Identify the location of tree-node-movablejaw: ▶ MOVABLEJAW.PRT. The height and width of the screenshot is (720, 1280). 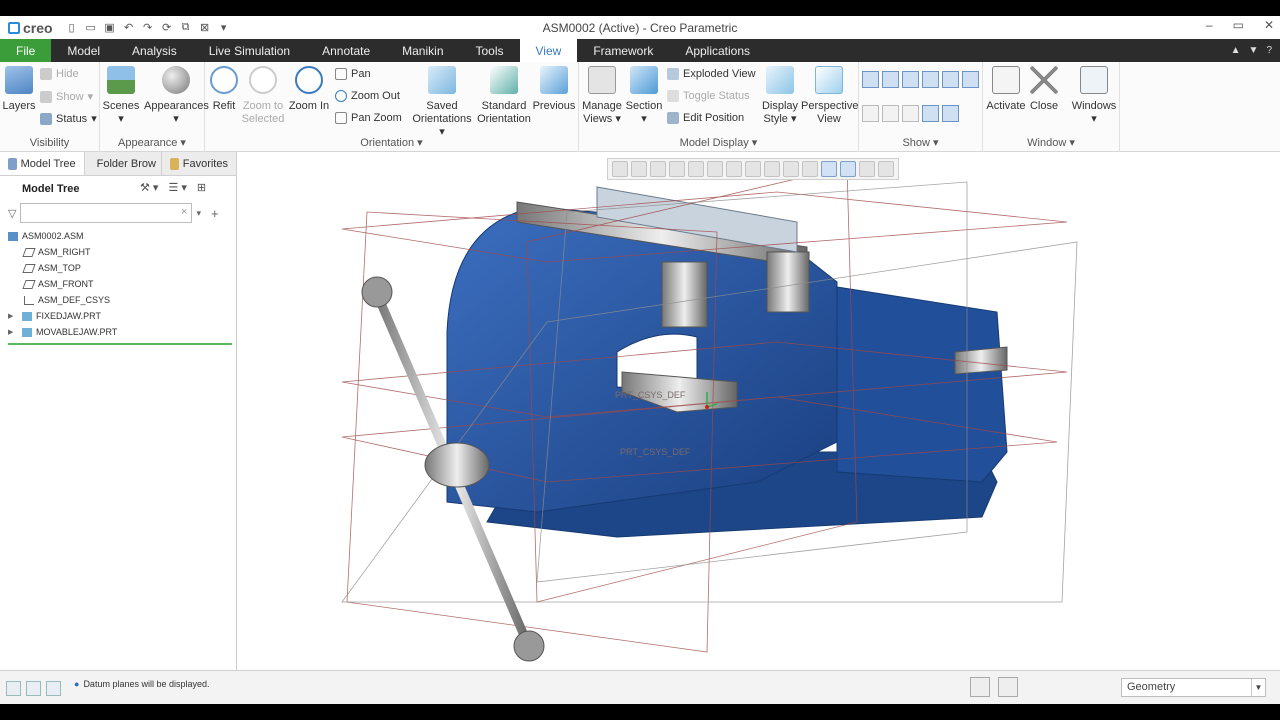
(120, 332).